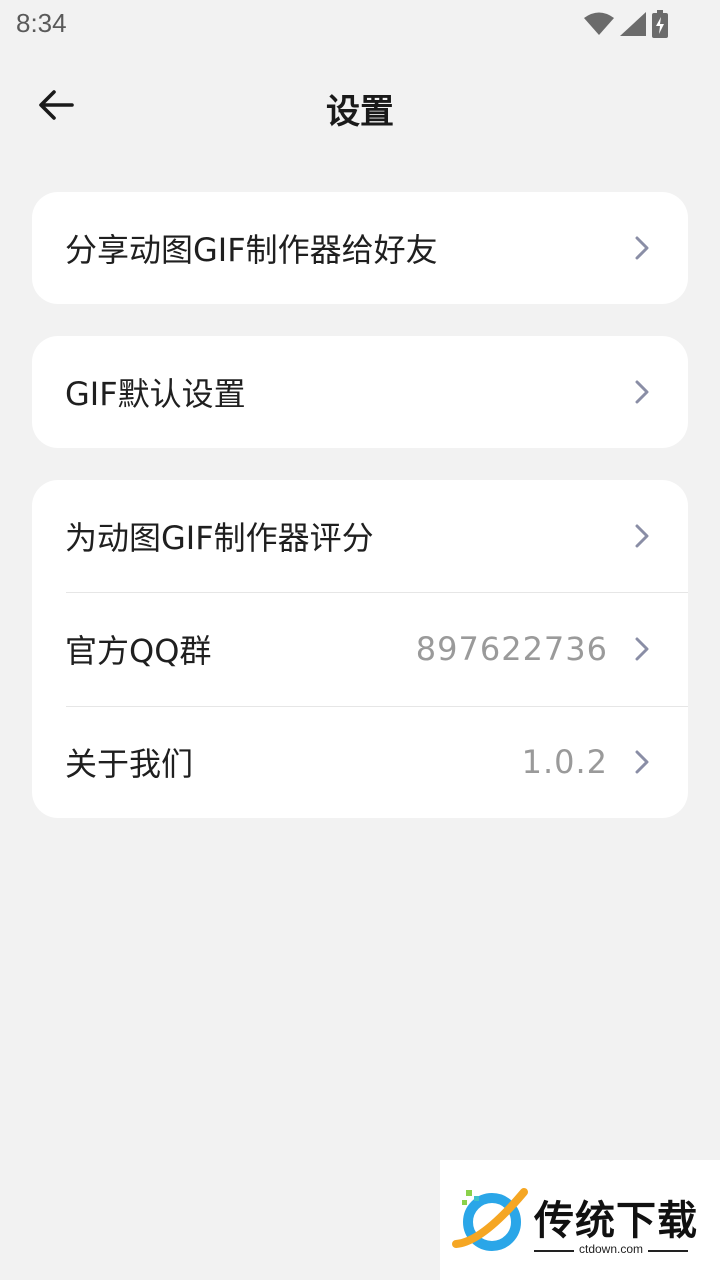 This screenshot has width=720, height=1280. I want to click on page-title: 设置, so click(360, 112).